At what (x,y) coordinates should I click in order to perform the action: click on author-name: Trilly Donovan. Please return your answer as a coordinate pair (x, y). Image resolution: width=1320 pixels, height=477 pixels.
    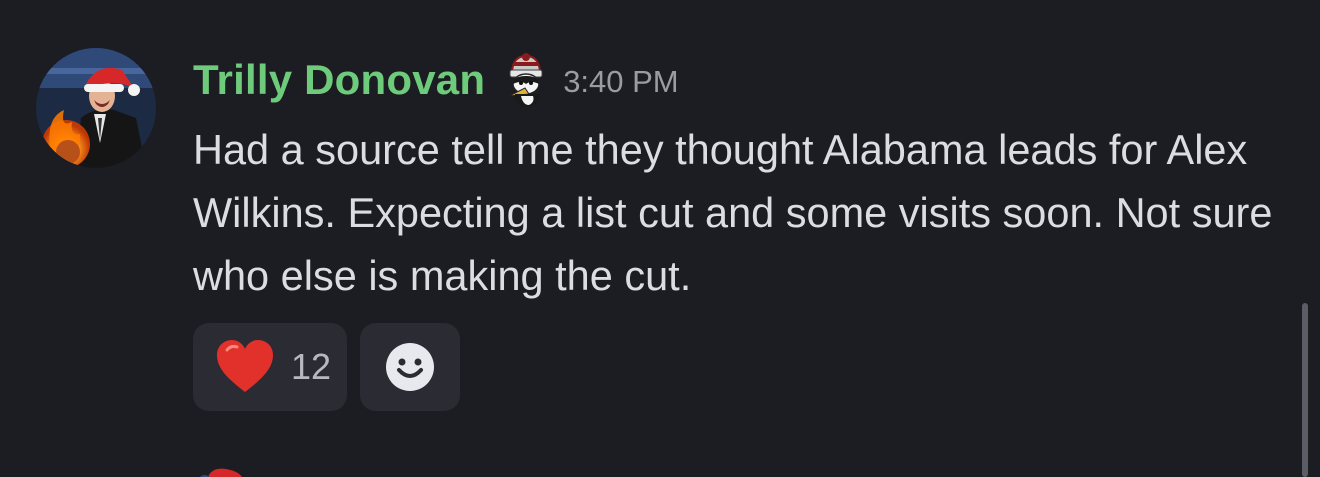
    Looking at the image, I should click on (339, 80).